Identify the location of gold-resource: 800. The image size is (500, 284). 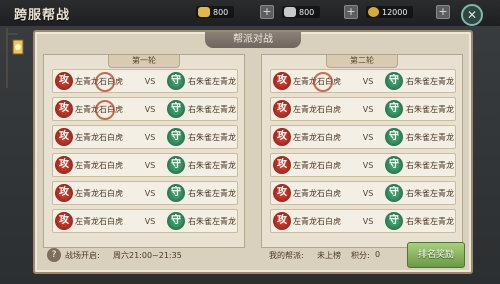
(215, 12).